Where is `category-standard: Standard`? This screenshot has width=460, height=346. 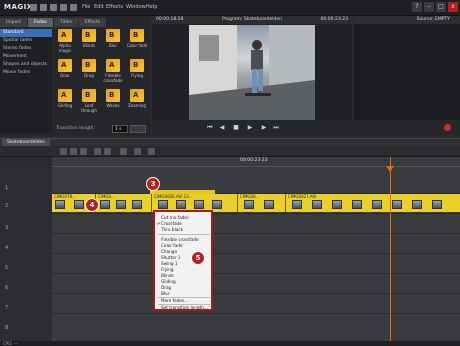 category-standard: Standard is located at coordinates (26, 33).